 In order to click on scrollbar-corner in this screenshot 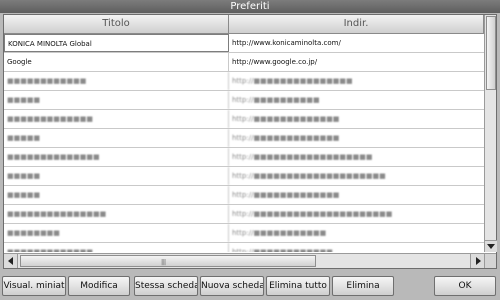, I will do `click(490, 260)`.